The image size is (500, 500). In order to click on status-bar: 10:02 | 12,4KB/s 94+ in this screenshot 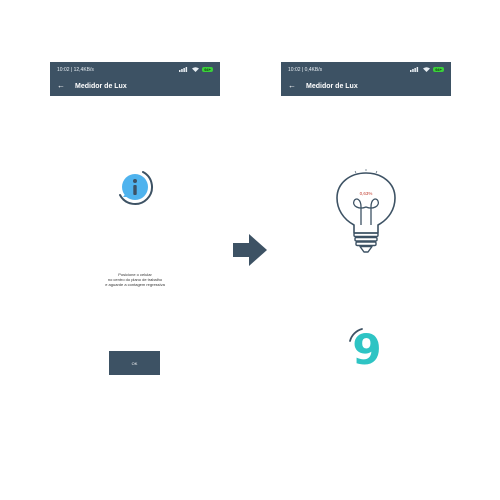, I will do `click(135, 70)`.